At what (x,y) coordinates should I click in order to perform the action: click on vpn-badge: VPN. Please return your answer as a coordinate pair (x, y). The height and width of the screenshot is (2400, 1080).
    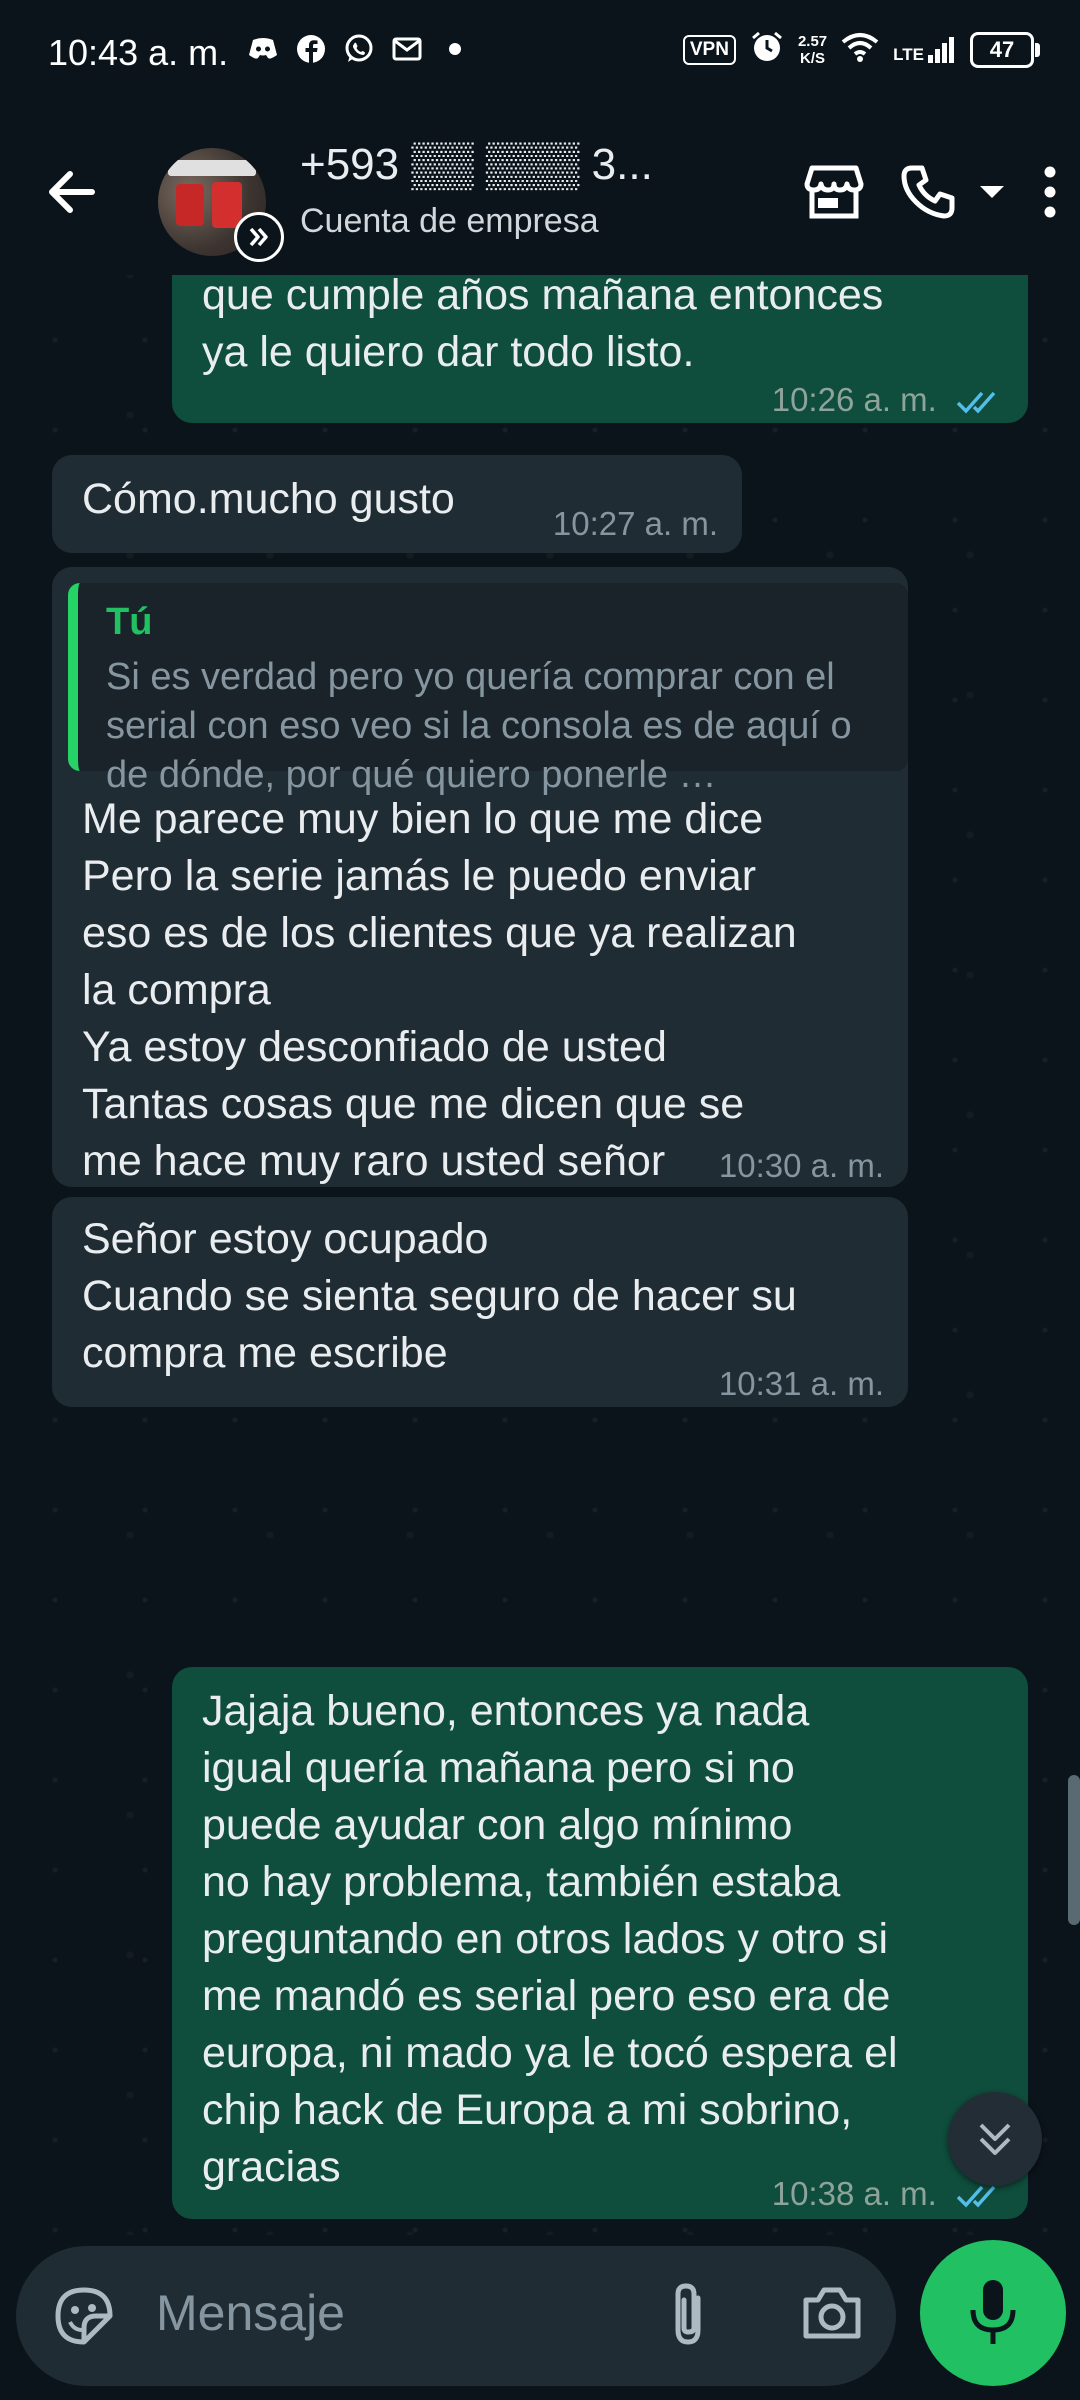
    Looking at the image, I should click on (709, 49).